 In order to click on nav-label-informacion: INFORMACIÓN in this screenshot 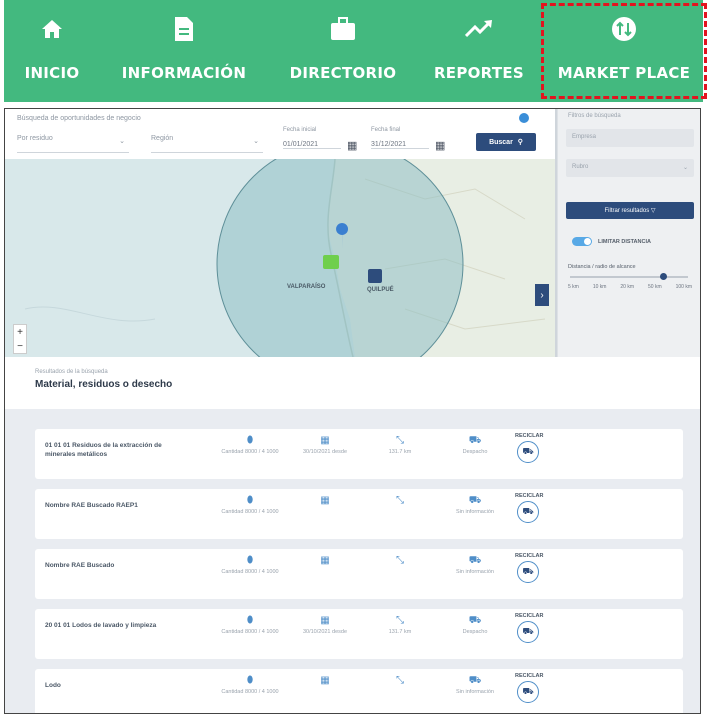, I will do `click(184, 73)`.